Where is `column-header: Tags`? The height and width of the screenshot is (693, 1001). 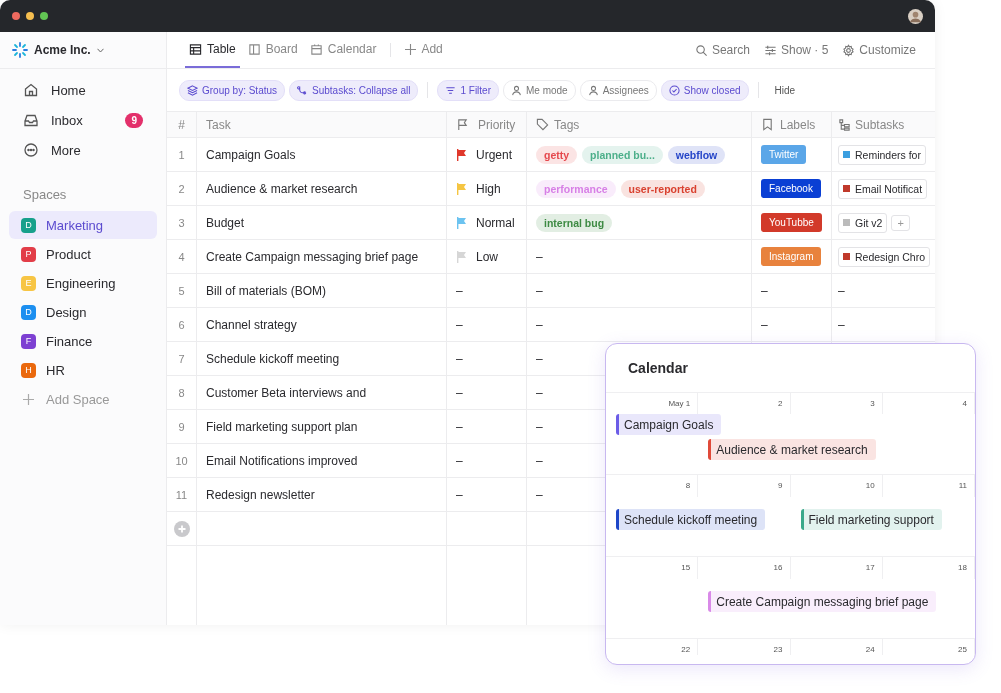 column-header: Tags is located at coordinates (639, 124).